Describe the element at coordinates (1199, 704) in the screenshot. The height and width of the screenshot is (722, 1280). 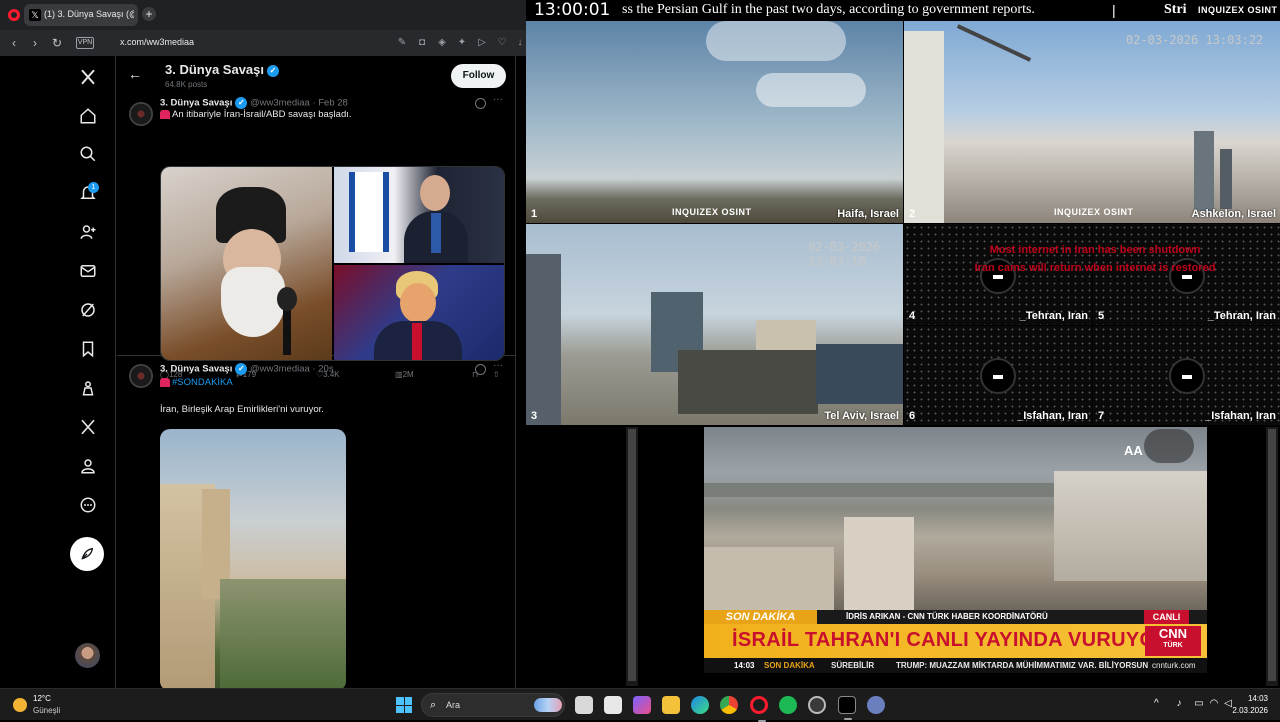
I see `display-icon: ▭` at that location.